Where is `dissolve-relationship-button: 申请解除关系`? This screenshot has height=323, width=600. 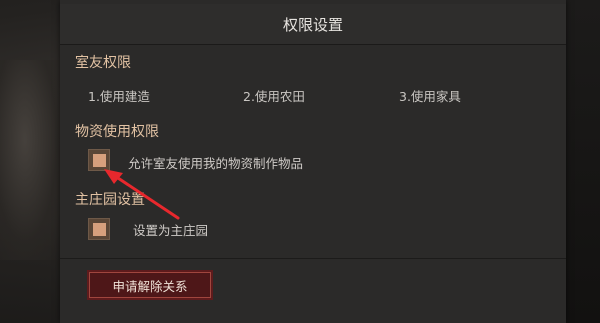 dissolve-relationship-button: 申请解除关系 is located at coordinates (150, 285).